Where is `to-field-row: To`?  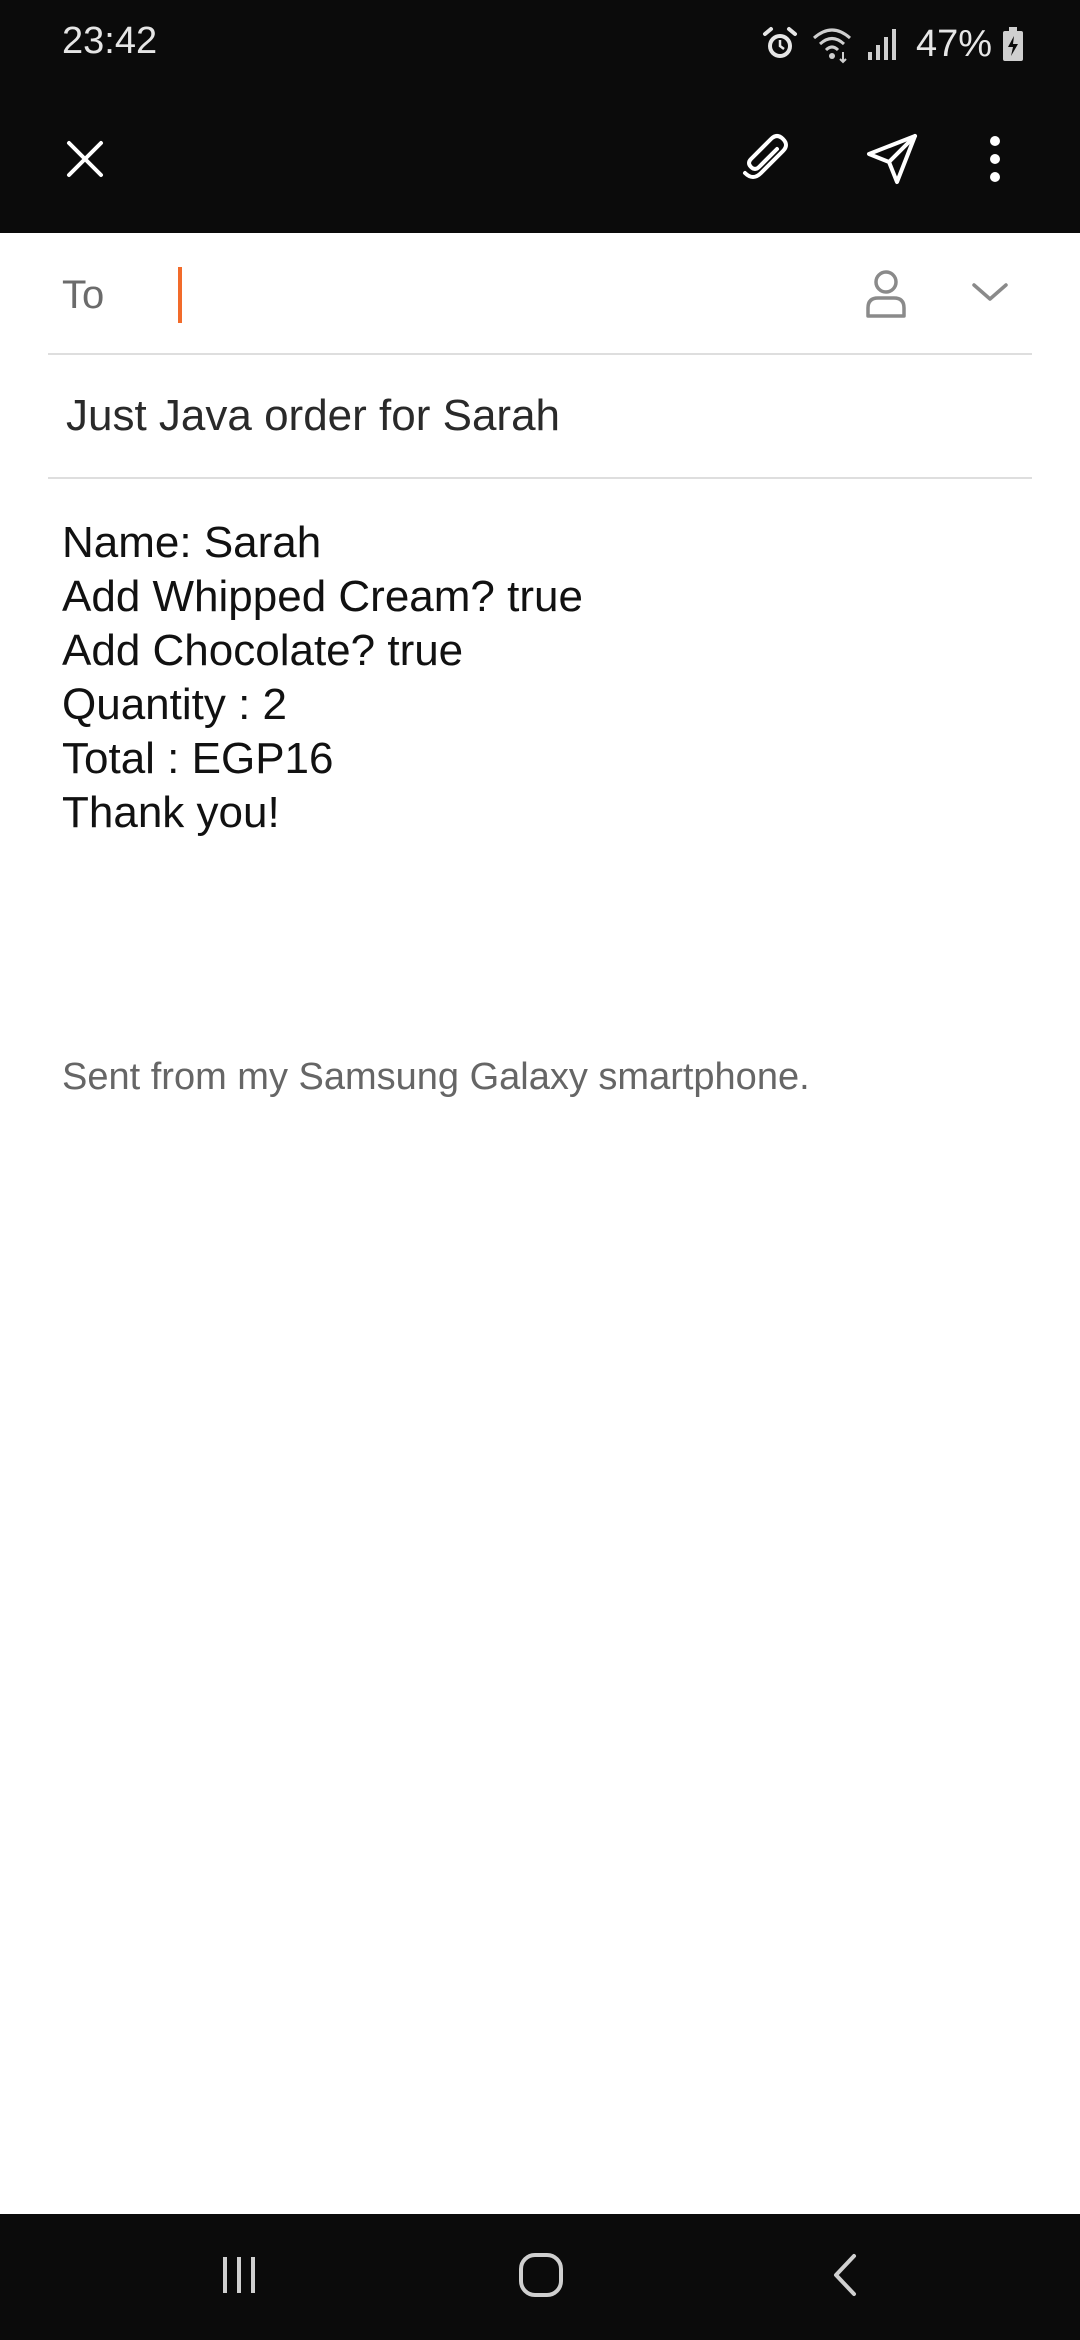 to-field-row: To is located at coordinates (540, 294).